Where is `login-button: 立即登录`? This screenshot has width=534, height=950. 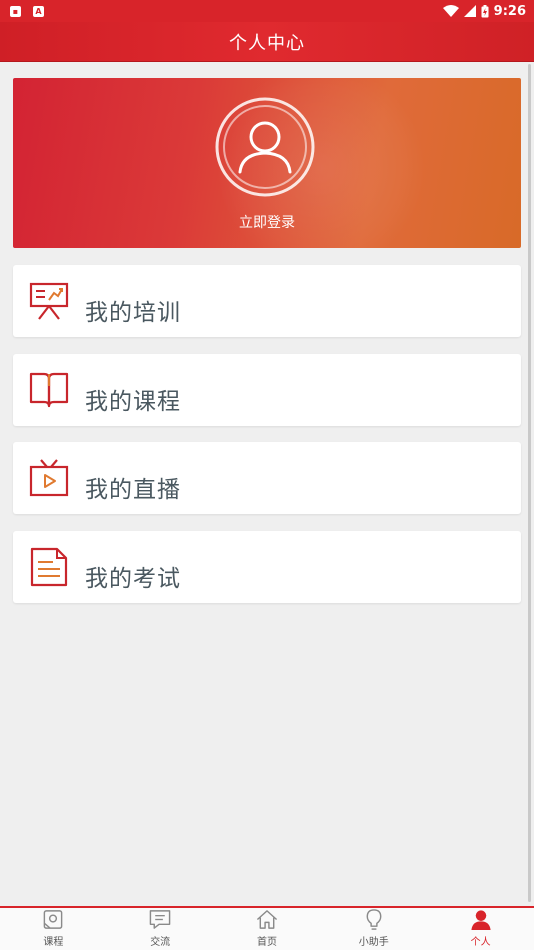 login-button: 立即登录 is located at coordinates (267, 222).